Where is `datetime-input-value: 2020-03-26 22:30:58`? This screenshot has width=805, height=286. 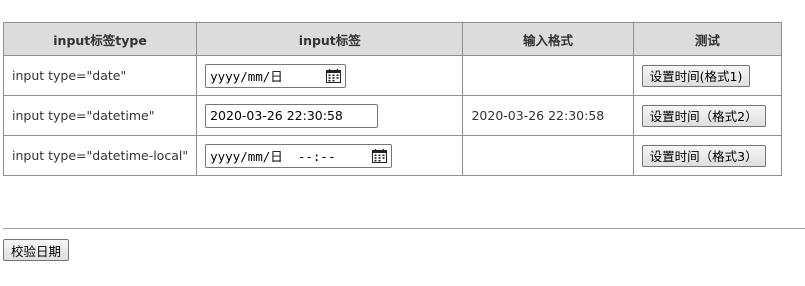 datetime-input-value: 2020-03-26 22:30:58 is located at coordinates (276, 115).